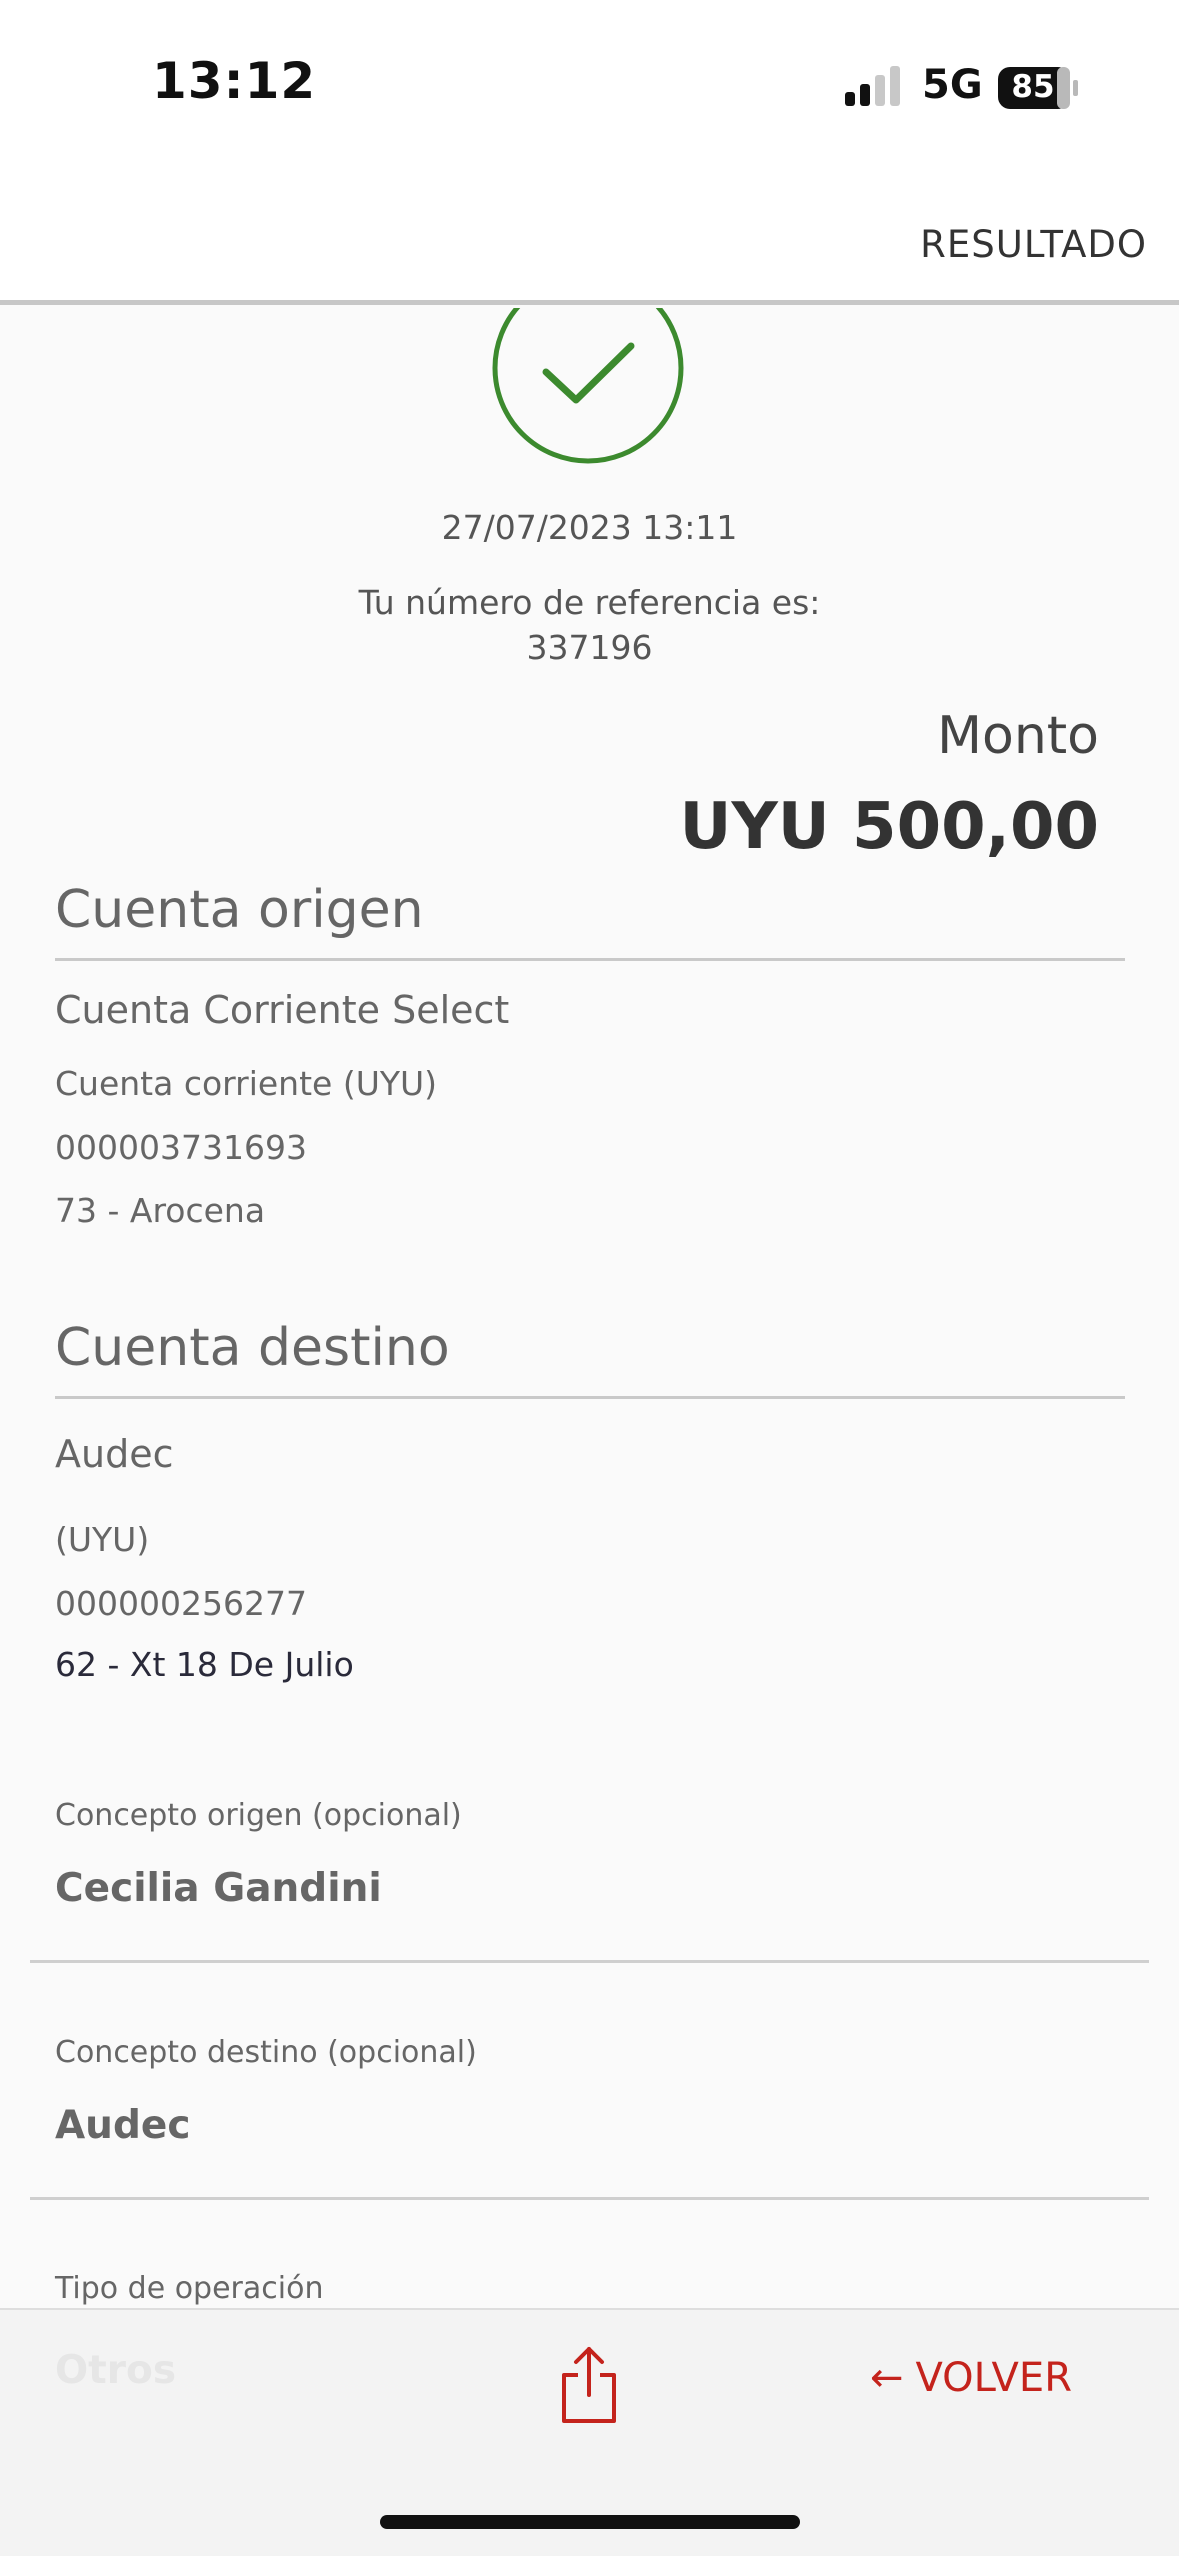 This screenshot has height=2556, width=1179. What do you see at coordinates (952, 85) in the screenshot?
I see `network-label: 5G` at bounding box center [952, 85].